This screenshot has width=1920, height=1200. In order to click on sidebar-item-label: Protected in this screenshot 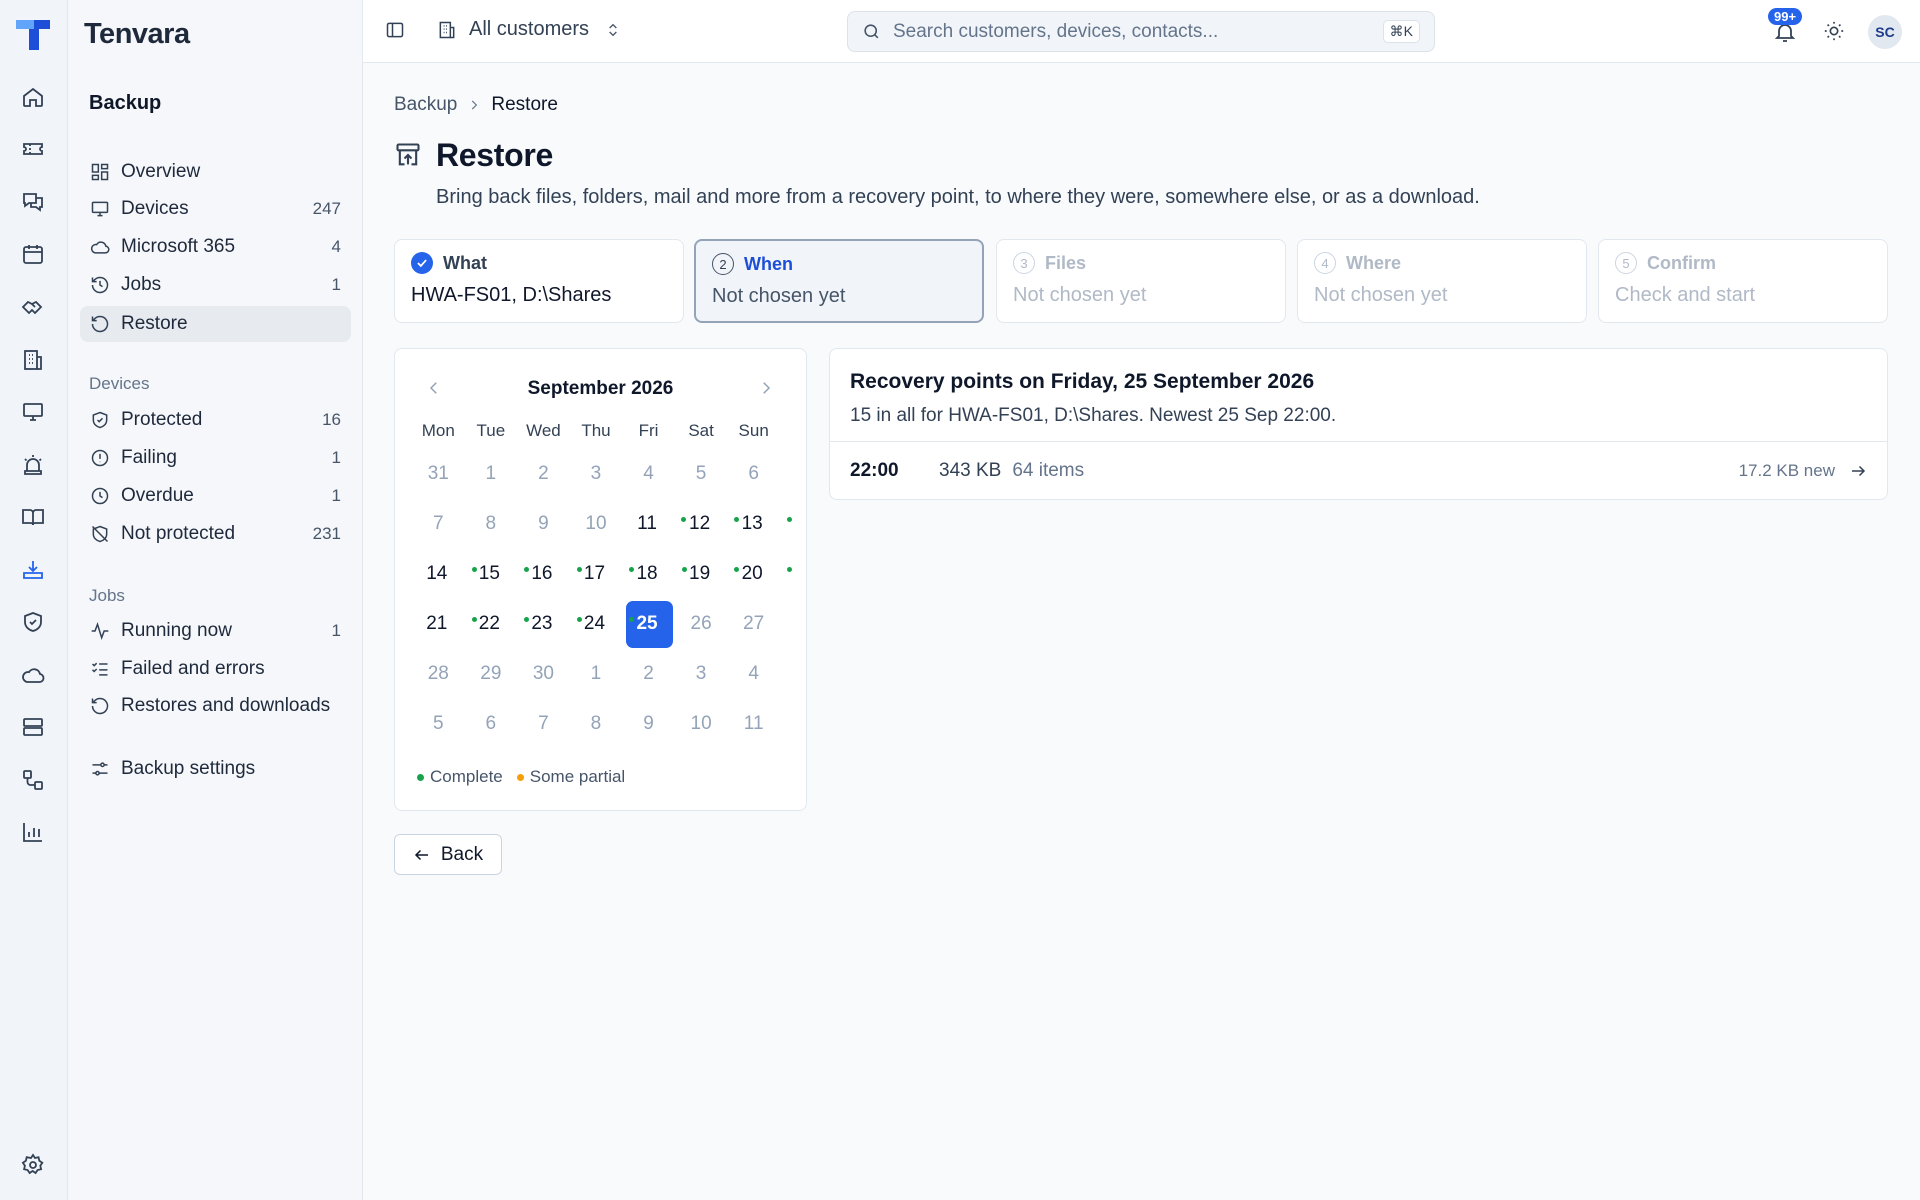, I will do `click(162, 419)`.